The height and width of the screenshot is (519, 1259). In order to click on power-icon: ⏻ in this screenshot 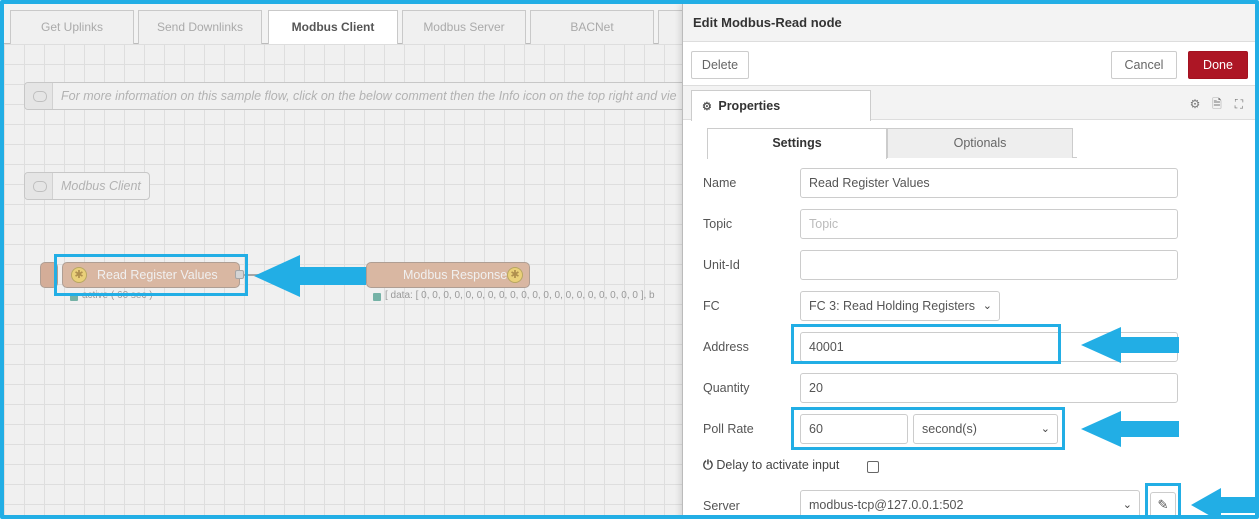, I will do `click(708, 465)`.